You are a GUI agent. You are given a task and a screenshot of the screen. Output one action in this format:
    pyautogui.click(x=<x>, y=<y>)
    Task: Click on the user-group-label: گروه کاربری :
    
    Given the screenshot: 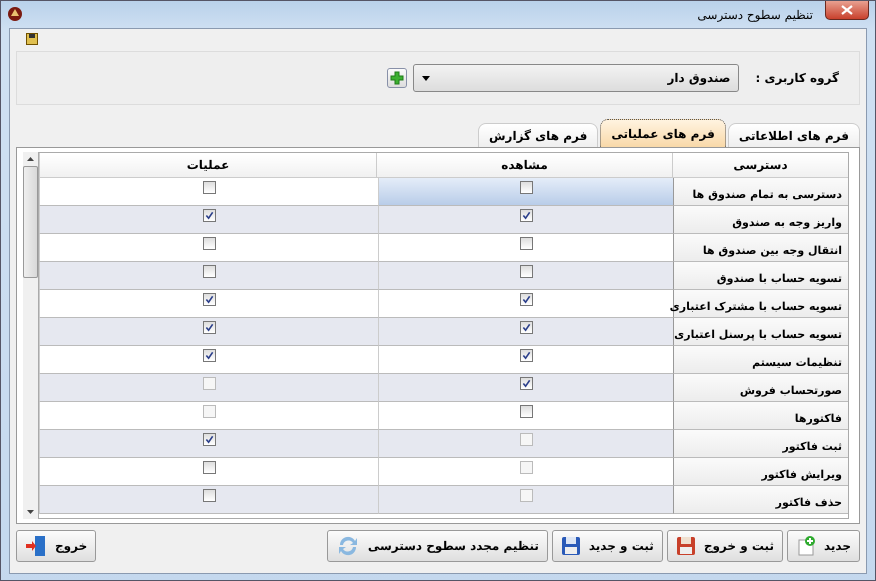 What is the action you would take?
    pyautogui.click(x=797, y=78)
    